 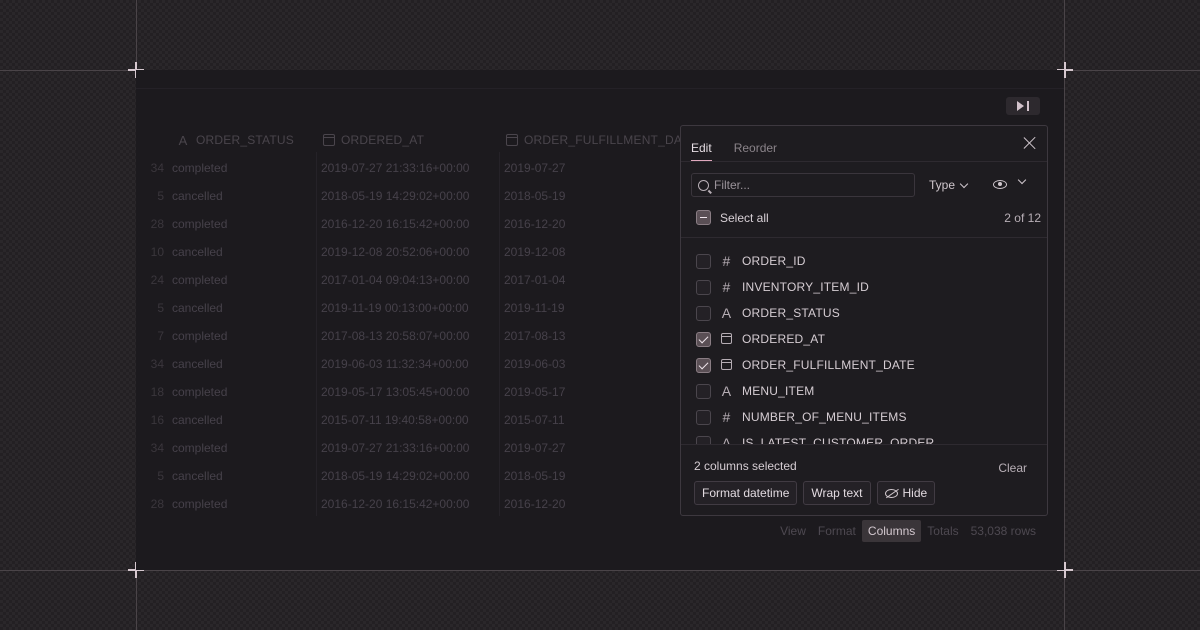 I want to click on footer-format-tab: Format, so click(x=837, y=531).